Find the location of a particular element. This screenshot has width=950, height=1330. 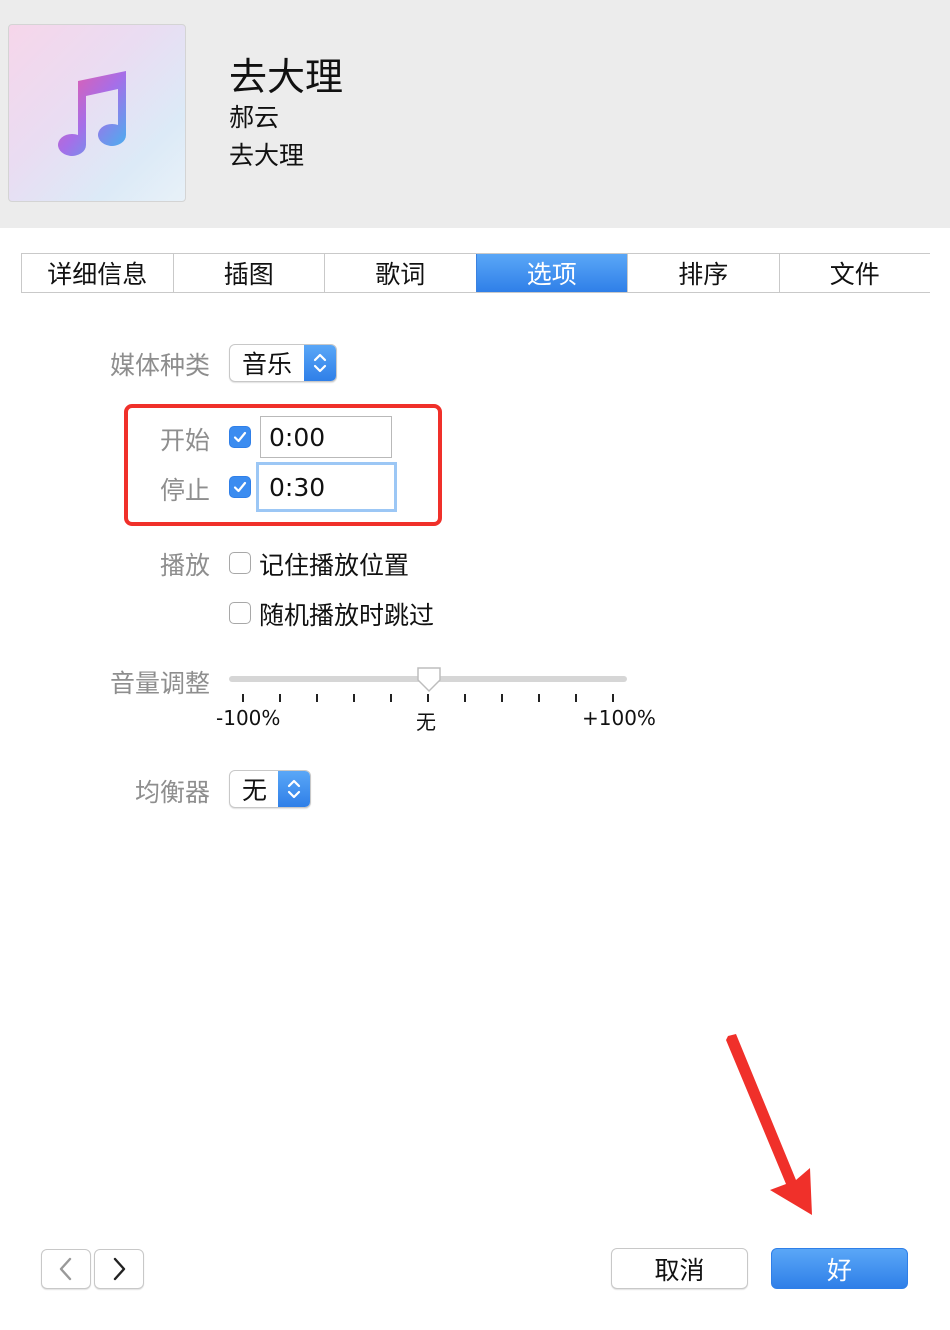

tab-artwork: 插图 is located at coordinates (248, 273).